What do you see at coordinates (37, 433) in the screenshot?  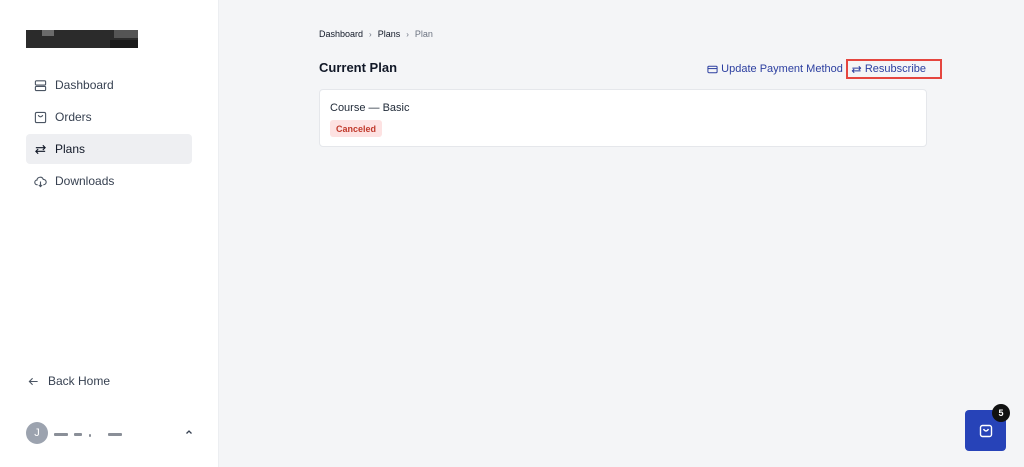 I see `avatar: J` at bounding box center [37, 433].